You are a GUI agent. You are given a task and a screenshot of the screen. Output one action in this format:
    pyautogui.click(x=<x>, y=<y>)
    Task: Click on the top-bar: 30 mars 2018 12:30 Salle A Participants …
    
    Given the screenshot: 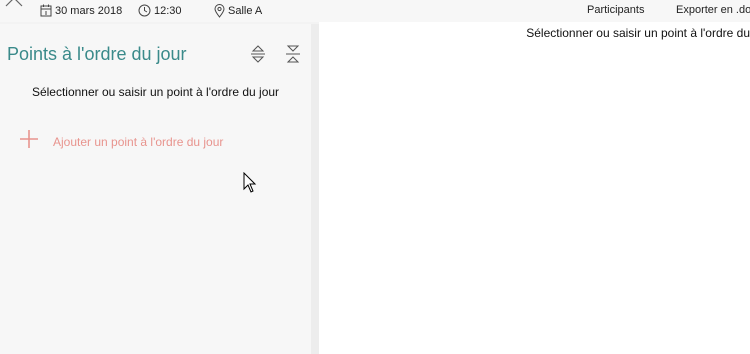 What is the action you would take?
    pyautogui.click(x=375, y=11)
    